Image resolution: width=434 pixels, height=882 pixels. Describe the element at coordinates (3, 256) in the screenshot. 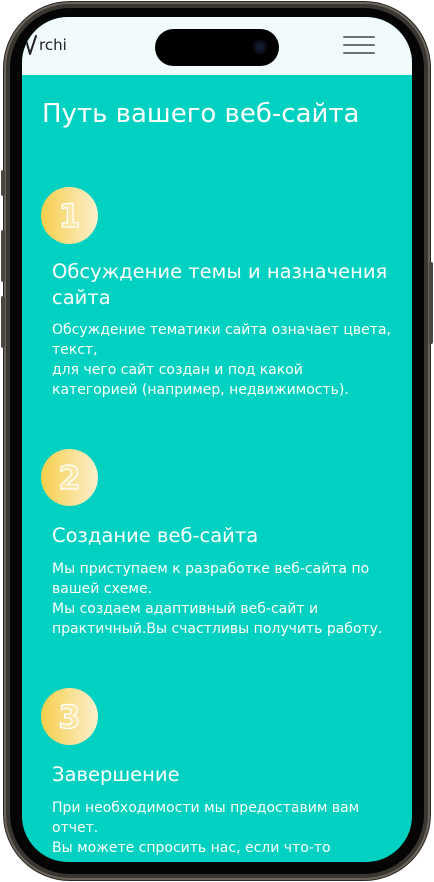

I see `volume-up-button` at that location.